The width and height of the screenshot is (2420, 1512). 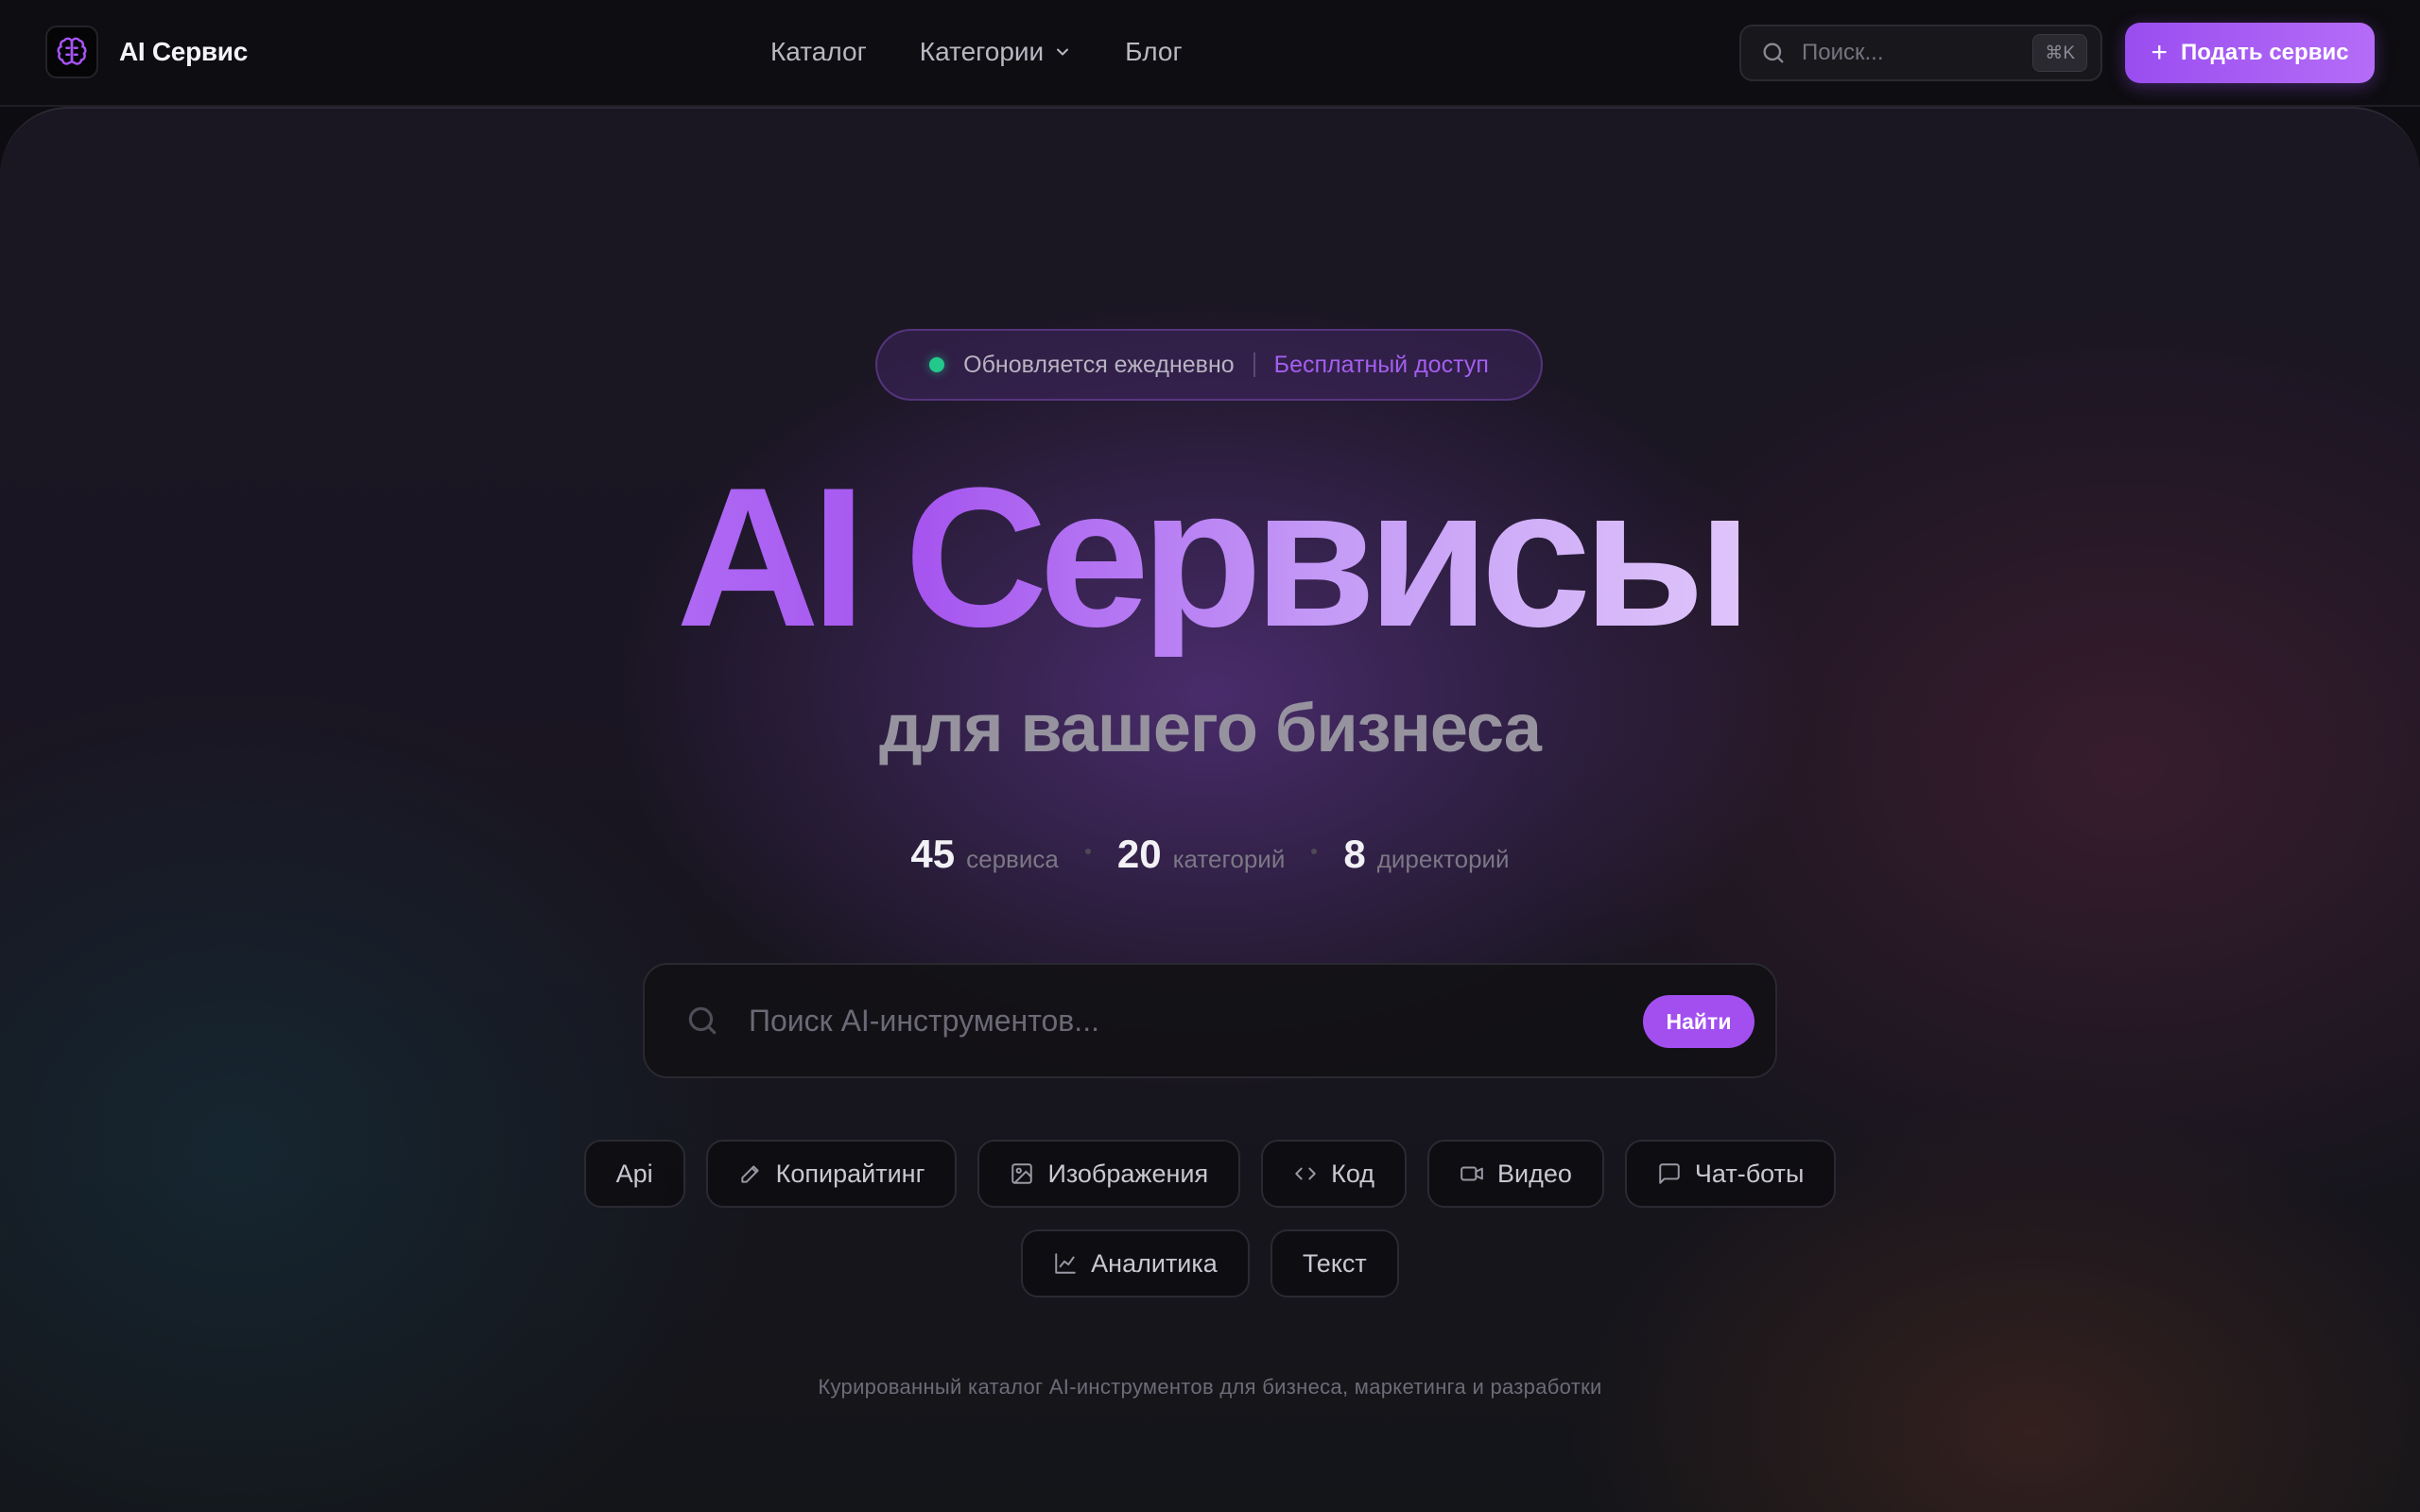 I want to click on chat-icon, so click(x=1669, y=1173).